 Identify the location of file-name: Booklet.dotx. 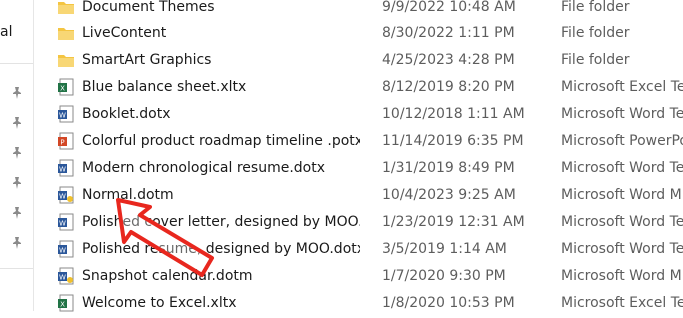
(126, 114).